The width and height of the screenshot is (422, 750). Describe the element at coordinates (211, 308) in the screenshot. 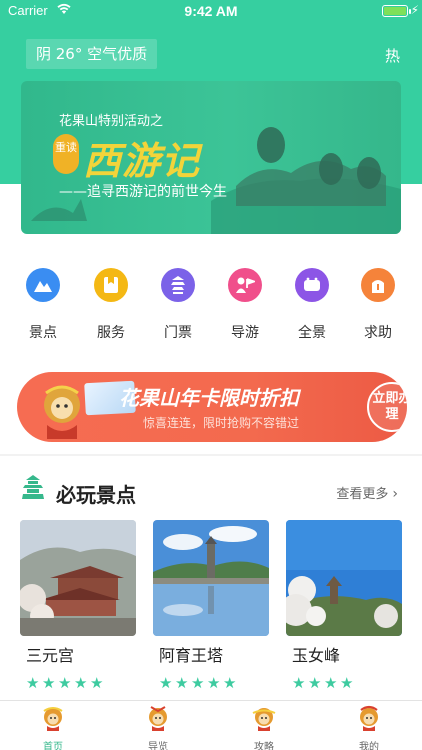

I see `function-menu: 景点 服务 门票 导游 全景 求助` at that location.